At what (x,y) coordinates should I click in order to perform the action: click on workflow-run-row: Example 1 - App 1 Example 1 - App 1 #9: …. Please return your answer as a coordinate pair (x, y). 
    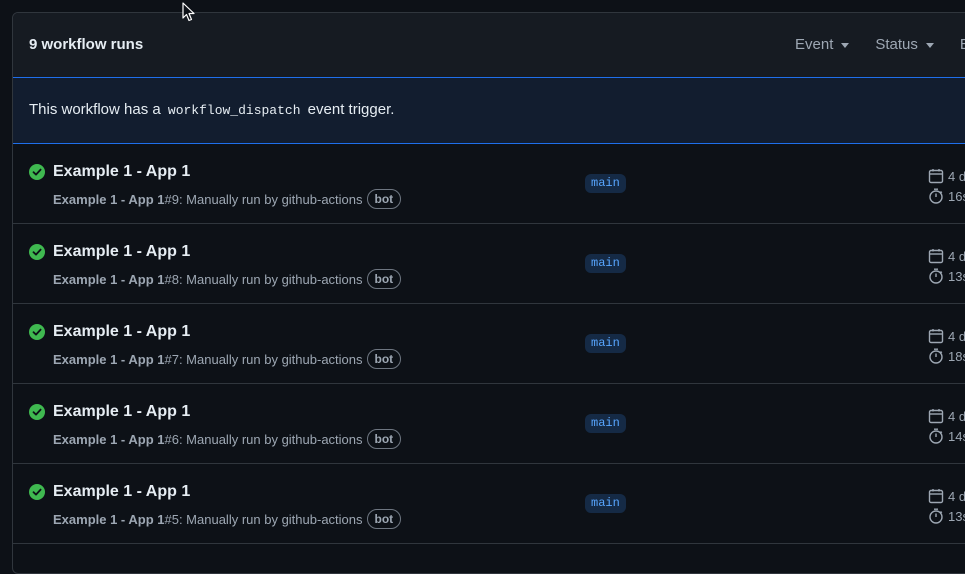
    Looking at the image, I should click on (489, 184).